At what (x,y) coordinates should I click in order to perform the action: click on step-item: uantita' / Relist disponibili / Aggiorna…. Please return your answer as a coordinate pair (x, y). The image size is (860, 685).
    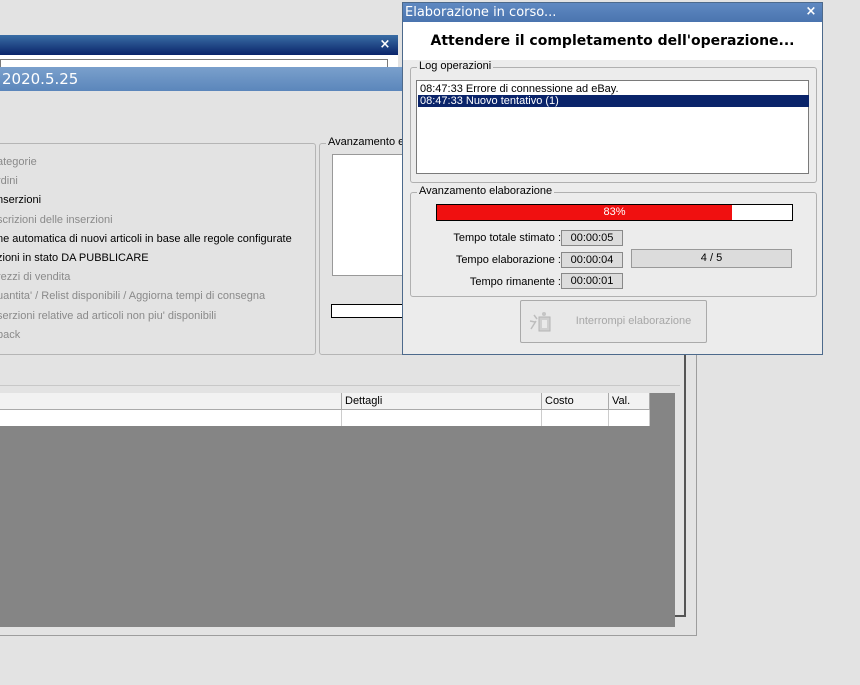
    Looking at the image, I should click on (133, 296).